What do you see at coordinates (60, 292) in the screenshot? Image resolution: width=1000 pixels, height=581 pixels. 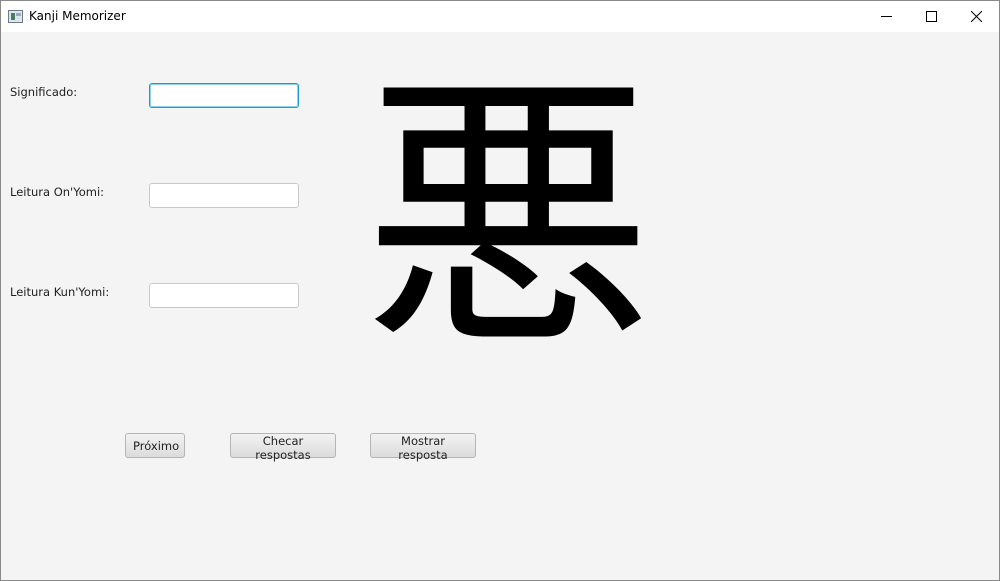 I see `kunyomi-label: Leitura Kun'Yomi:` at bounding box center [60, 292].